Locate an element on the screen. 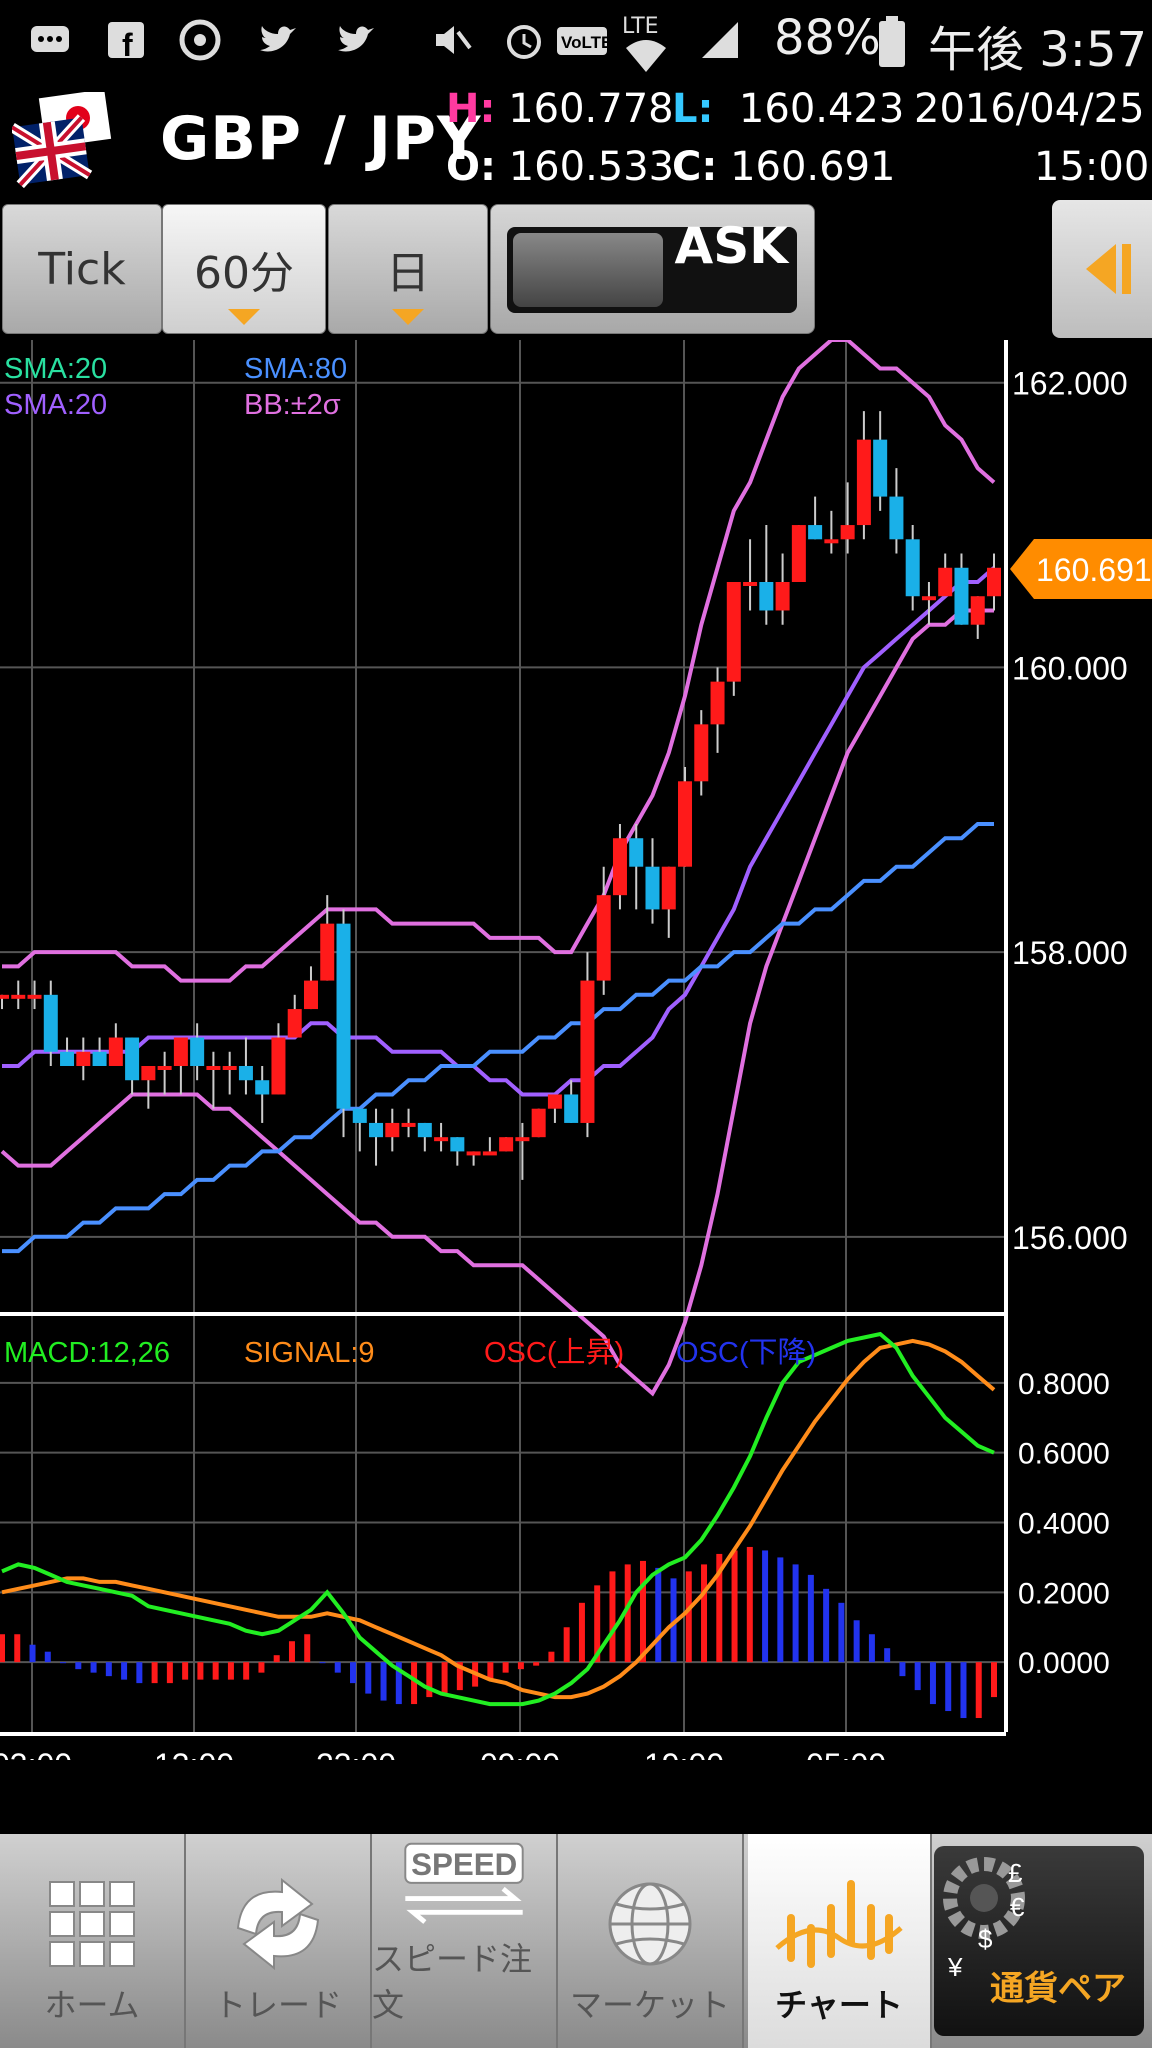  nav-chart: チャート is located at coordinates (840, 1941).